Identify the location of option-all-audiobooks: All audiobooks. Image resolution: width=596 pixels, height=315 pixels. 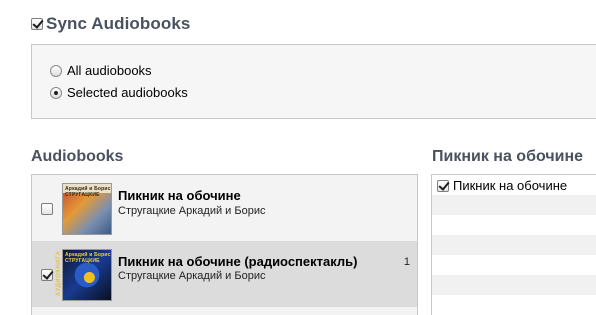
(101, 70).